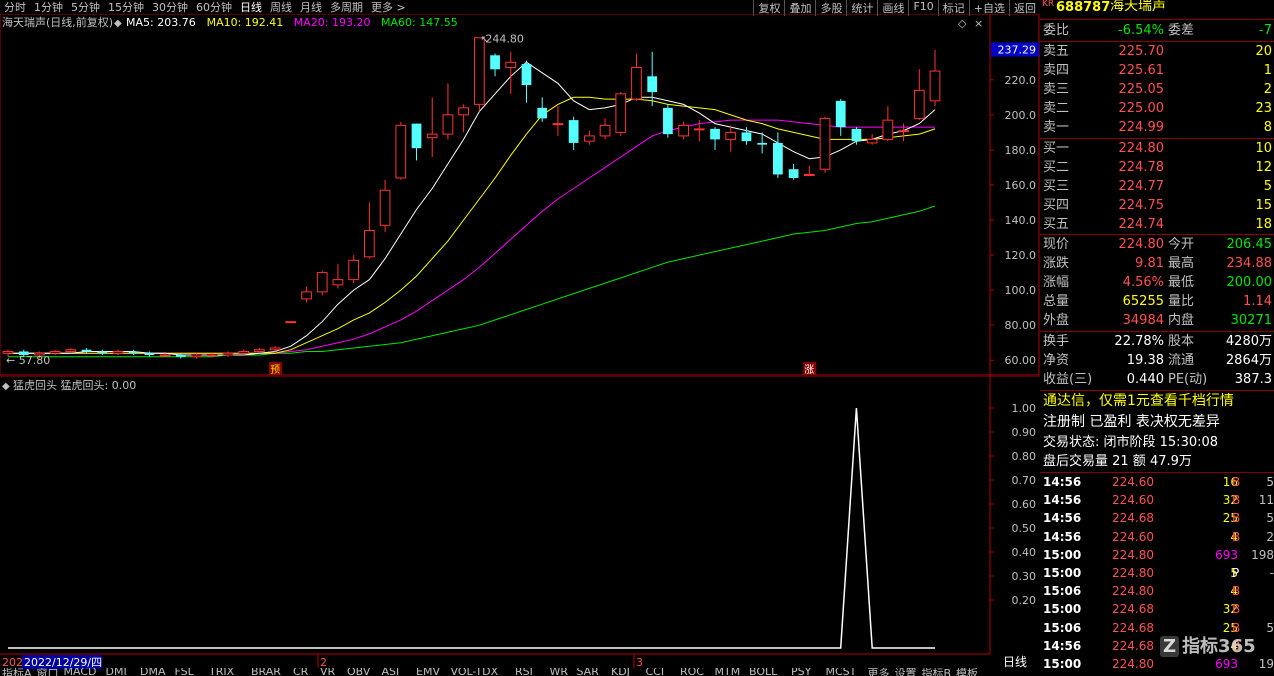 The width and height of the screenshot is (1274, 676). I want to click on indicator-tab: 指标B, so click(937, 672).